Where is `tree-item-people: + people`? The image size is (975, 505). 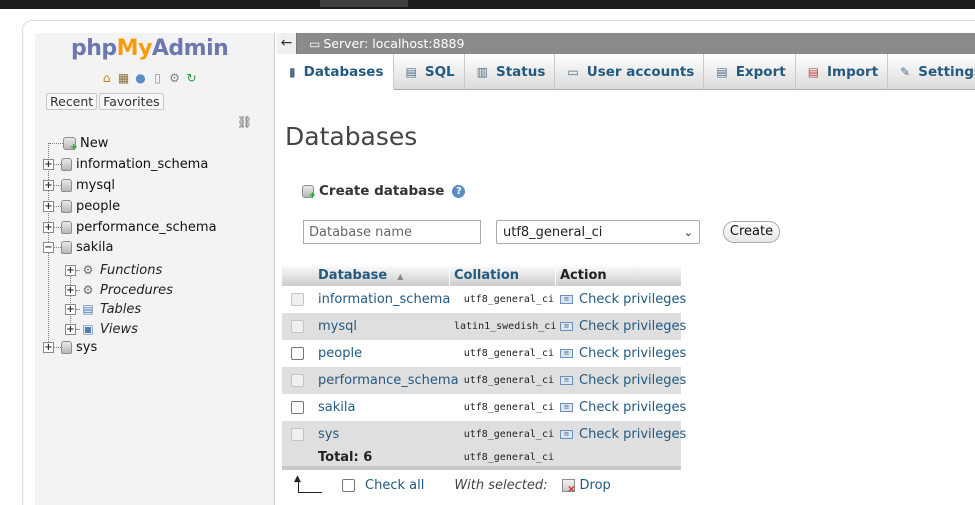 tree-item-people: + people is located at coordinates (81, 206).